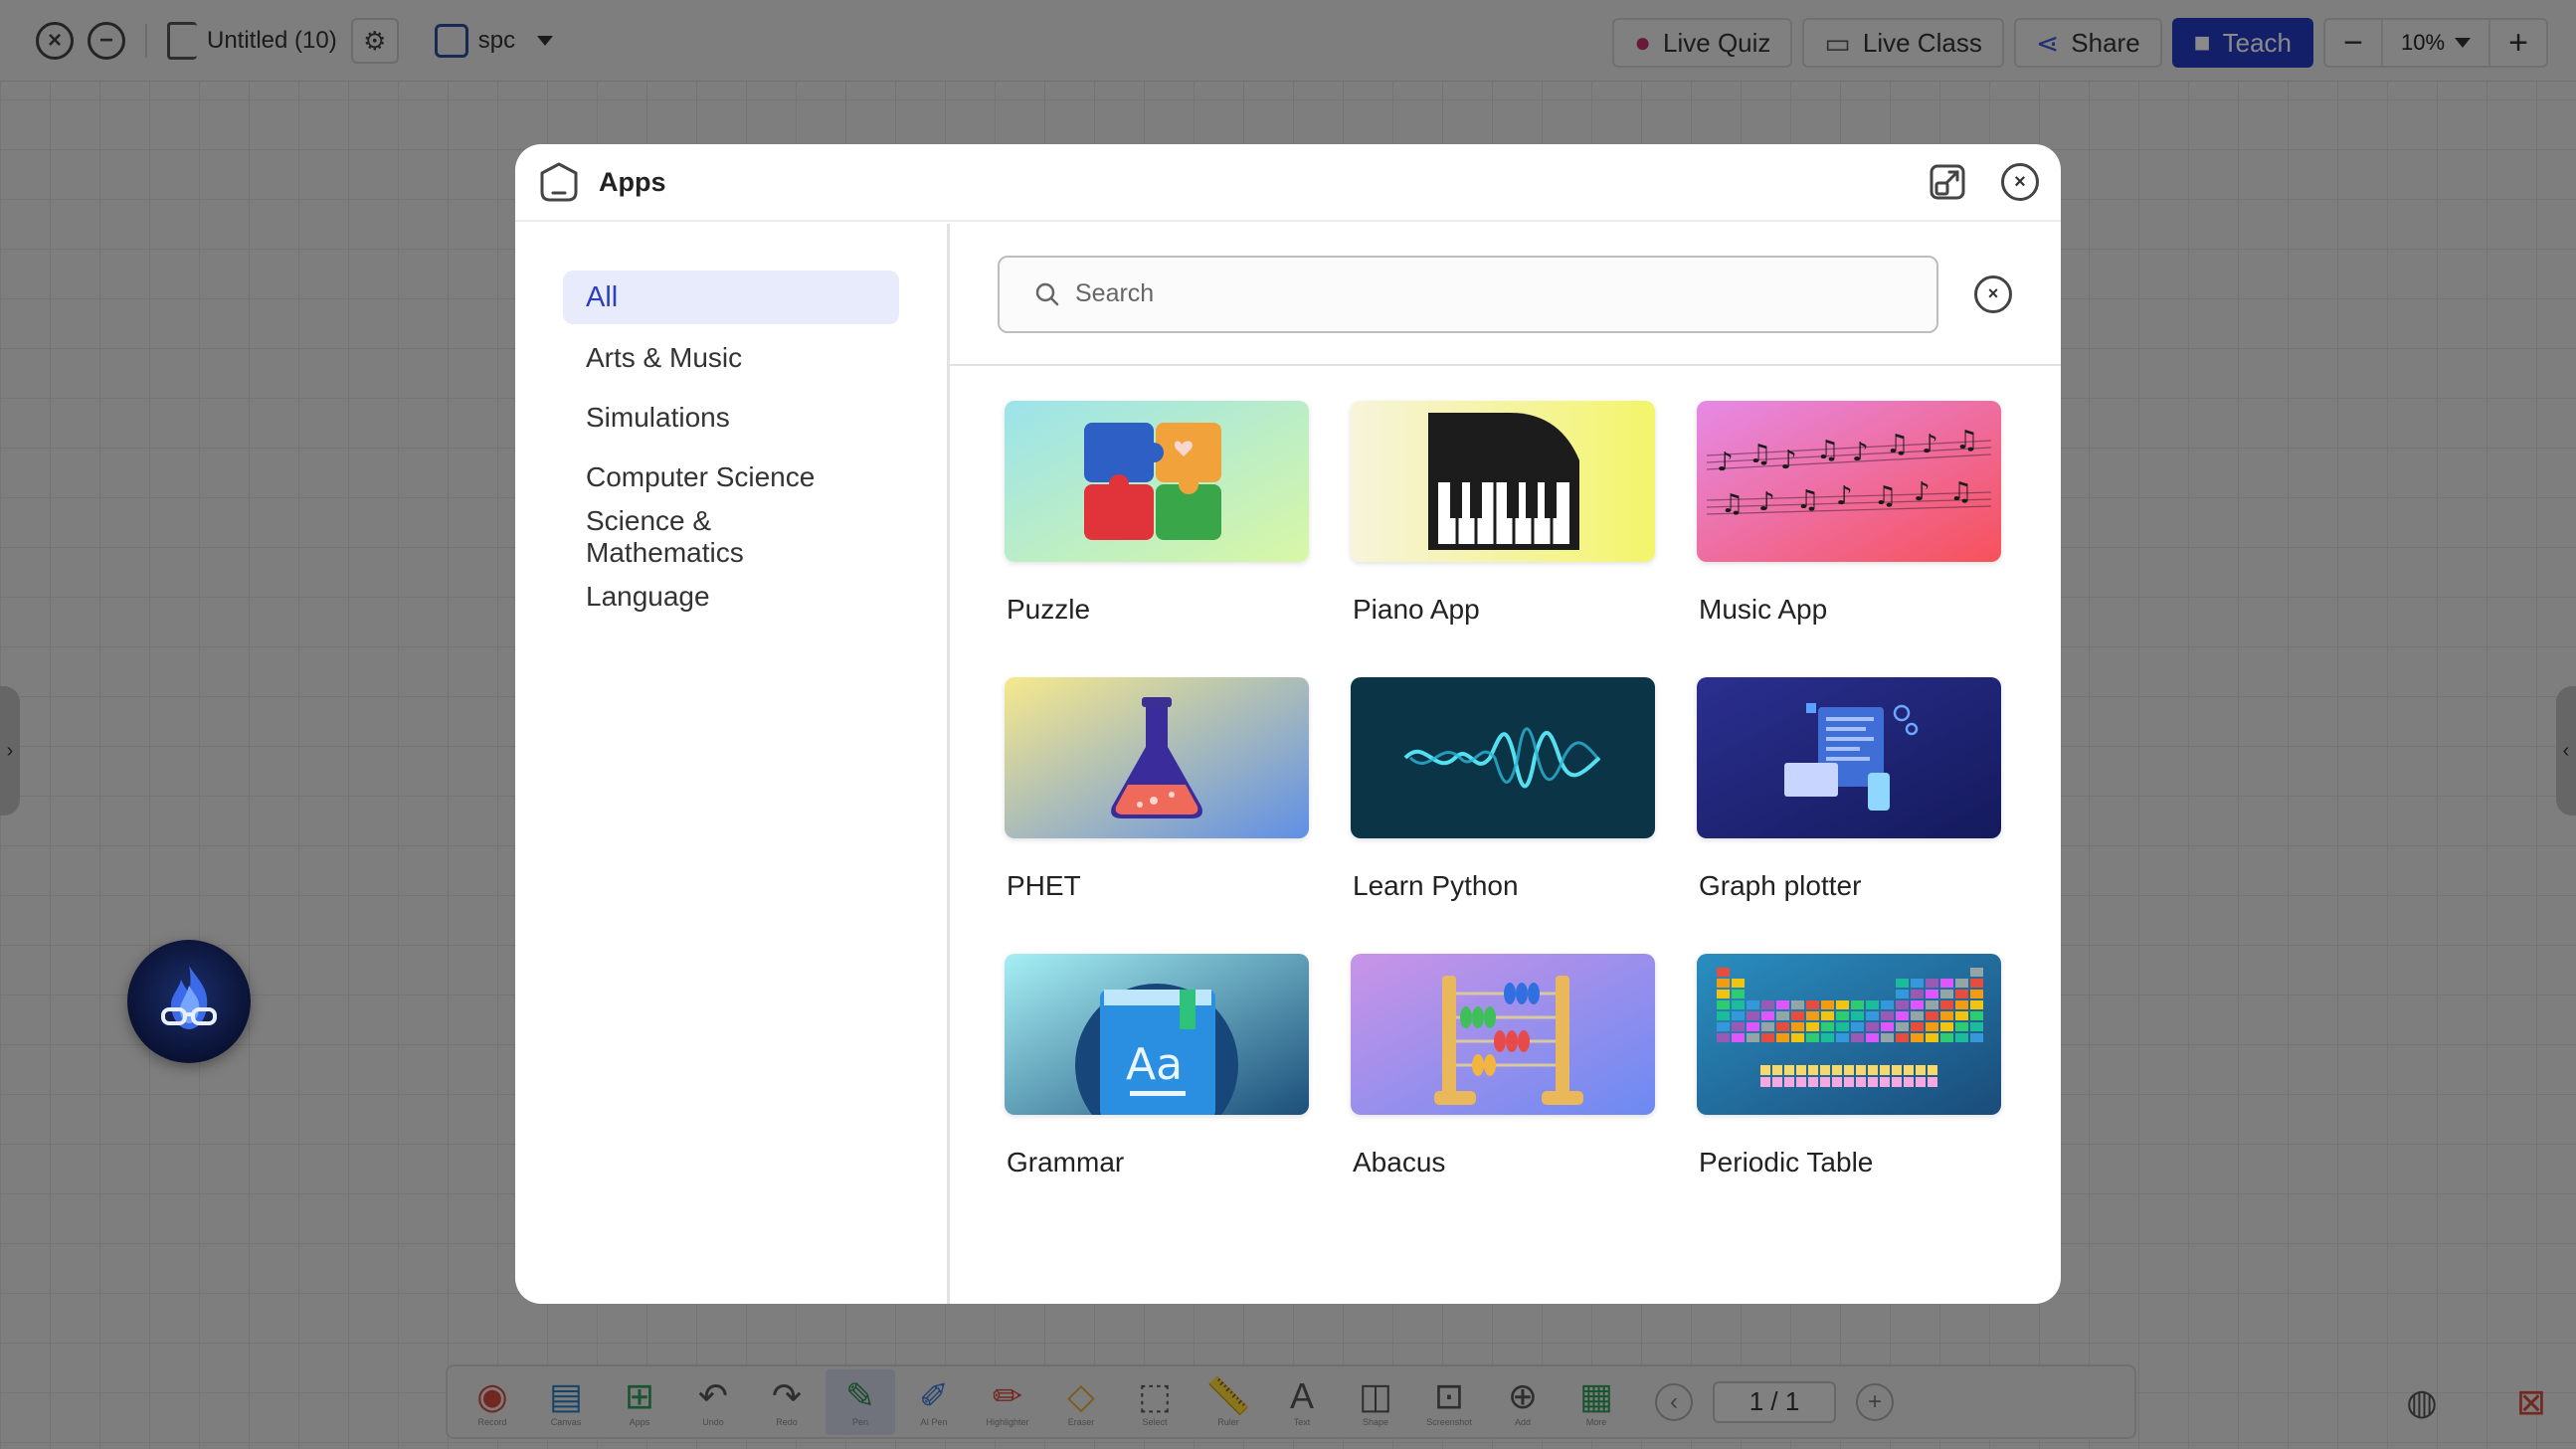 The width and height of the screenshot is (2576, 1449). I want to click on category-all: All, so click(731, 297).